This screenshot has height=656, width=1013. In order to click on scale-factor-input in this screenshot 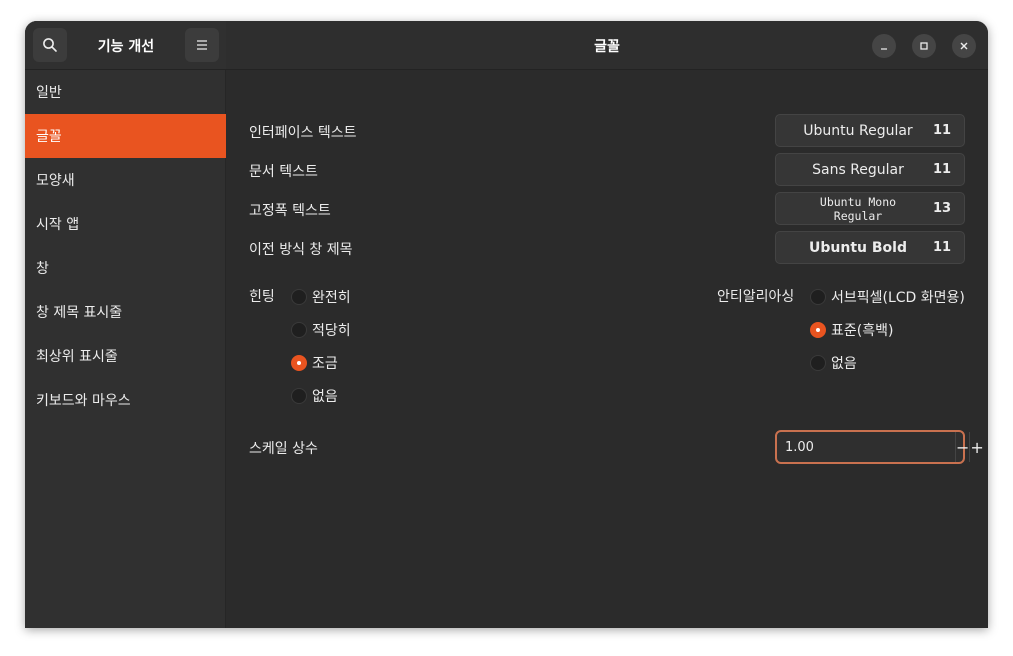, I will do `click(866, 447)`.